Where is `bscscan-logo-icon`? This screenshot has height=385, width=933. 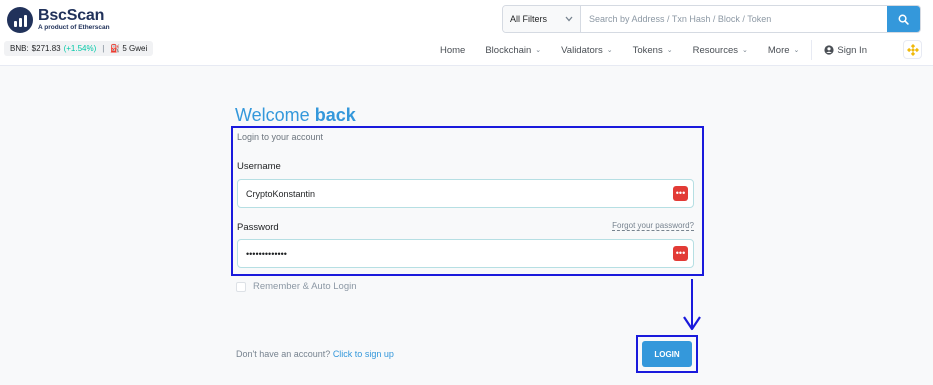
bscscan-logo-icon is located at coordinates (20, 20).